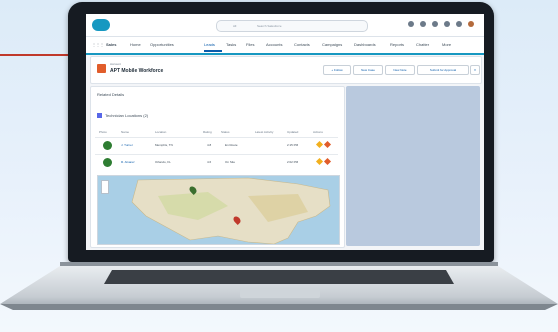 This screenshot has width=558, height=332. I want to click on technician-name: R. Alvarez, so click(128, 162).